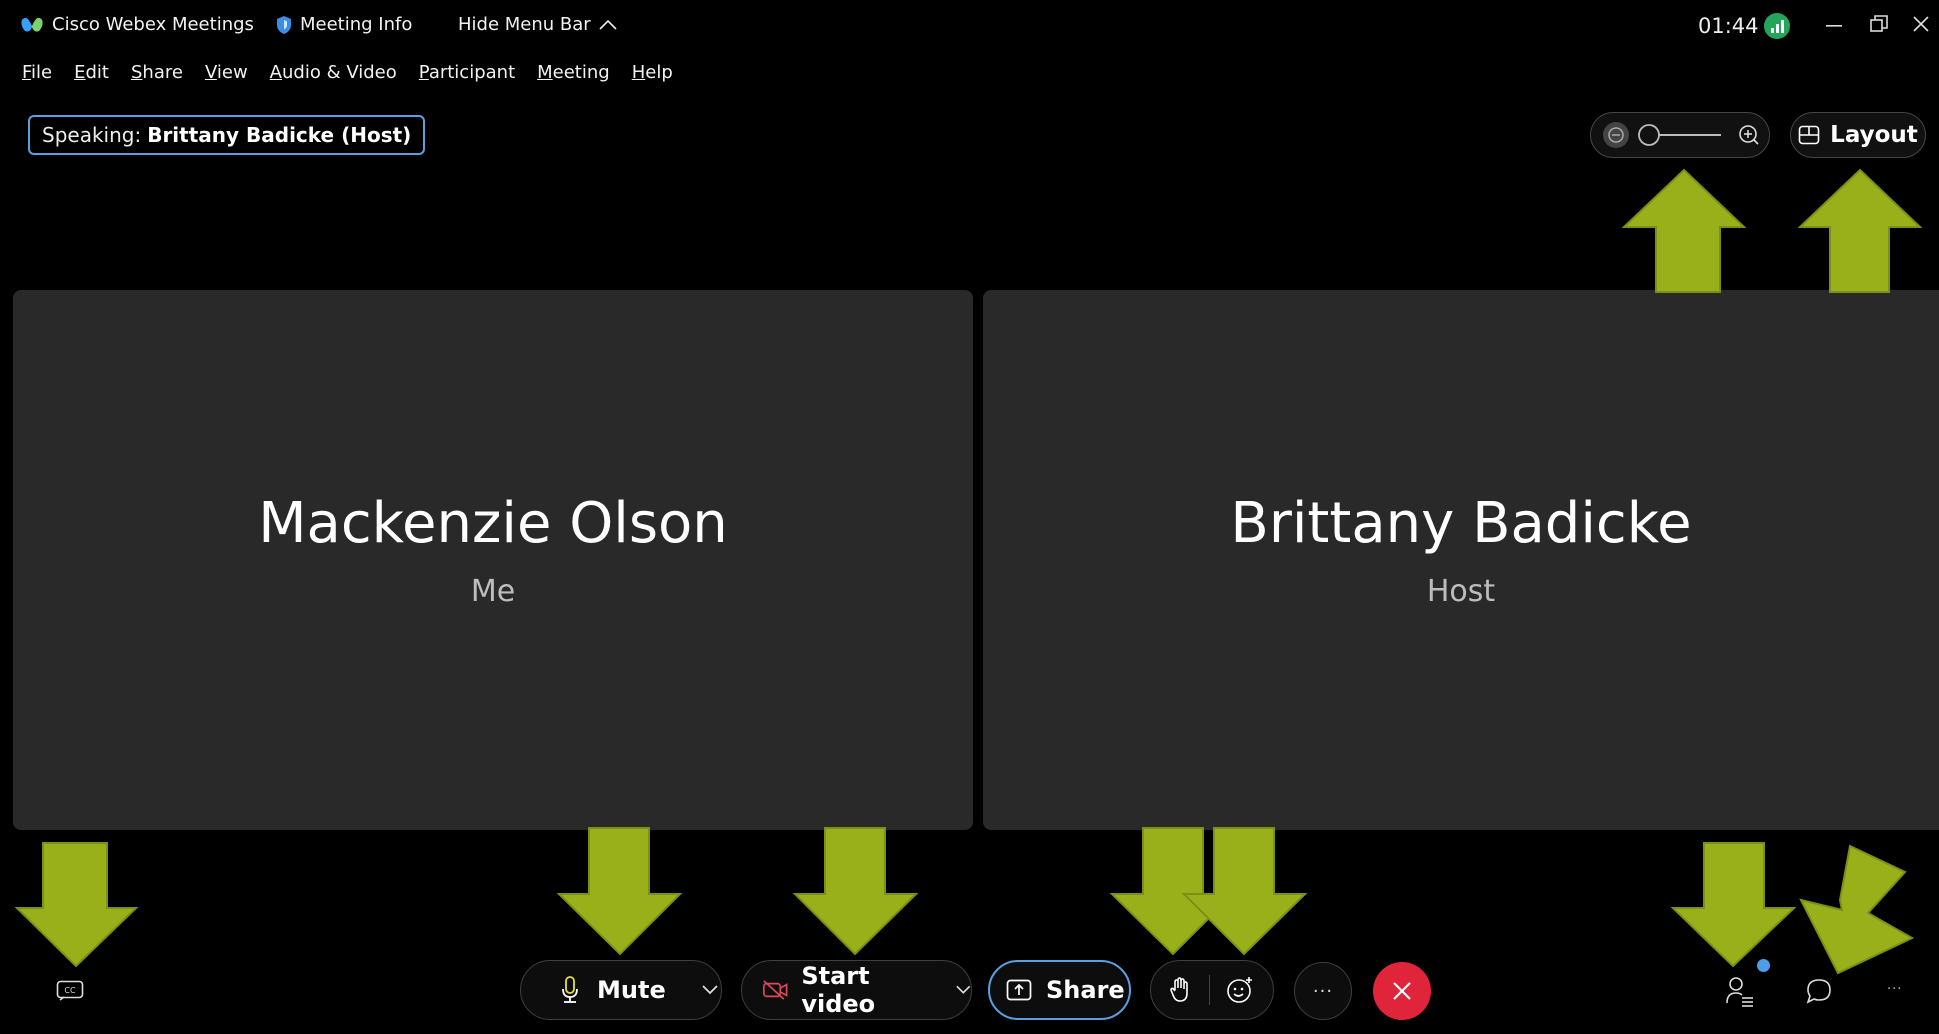  What do you see at coordinates (1741, 991) in the screenshot?
I see `participants-icon` at bounding box center [1741, 991].